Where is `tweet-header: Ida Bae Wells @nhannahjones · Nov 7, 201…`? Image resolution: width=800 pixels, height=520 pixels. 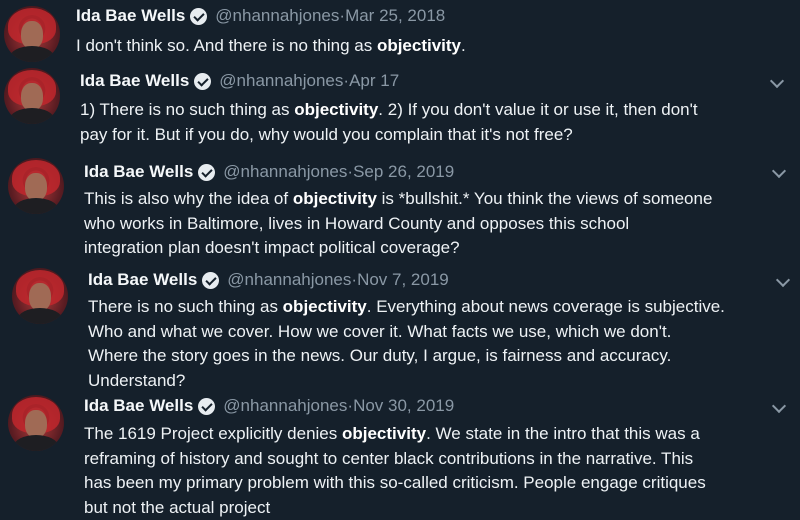
tweet-header: Ida Bae Wells @nhannahjones · Nov 7, 201… is located at coordinates (268, 280).